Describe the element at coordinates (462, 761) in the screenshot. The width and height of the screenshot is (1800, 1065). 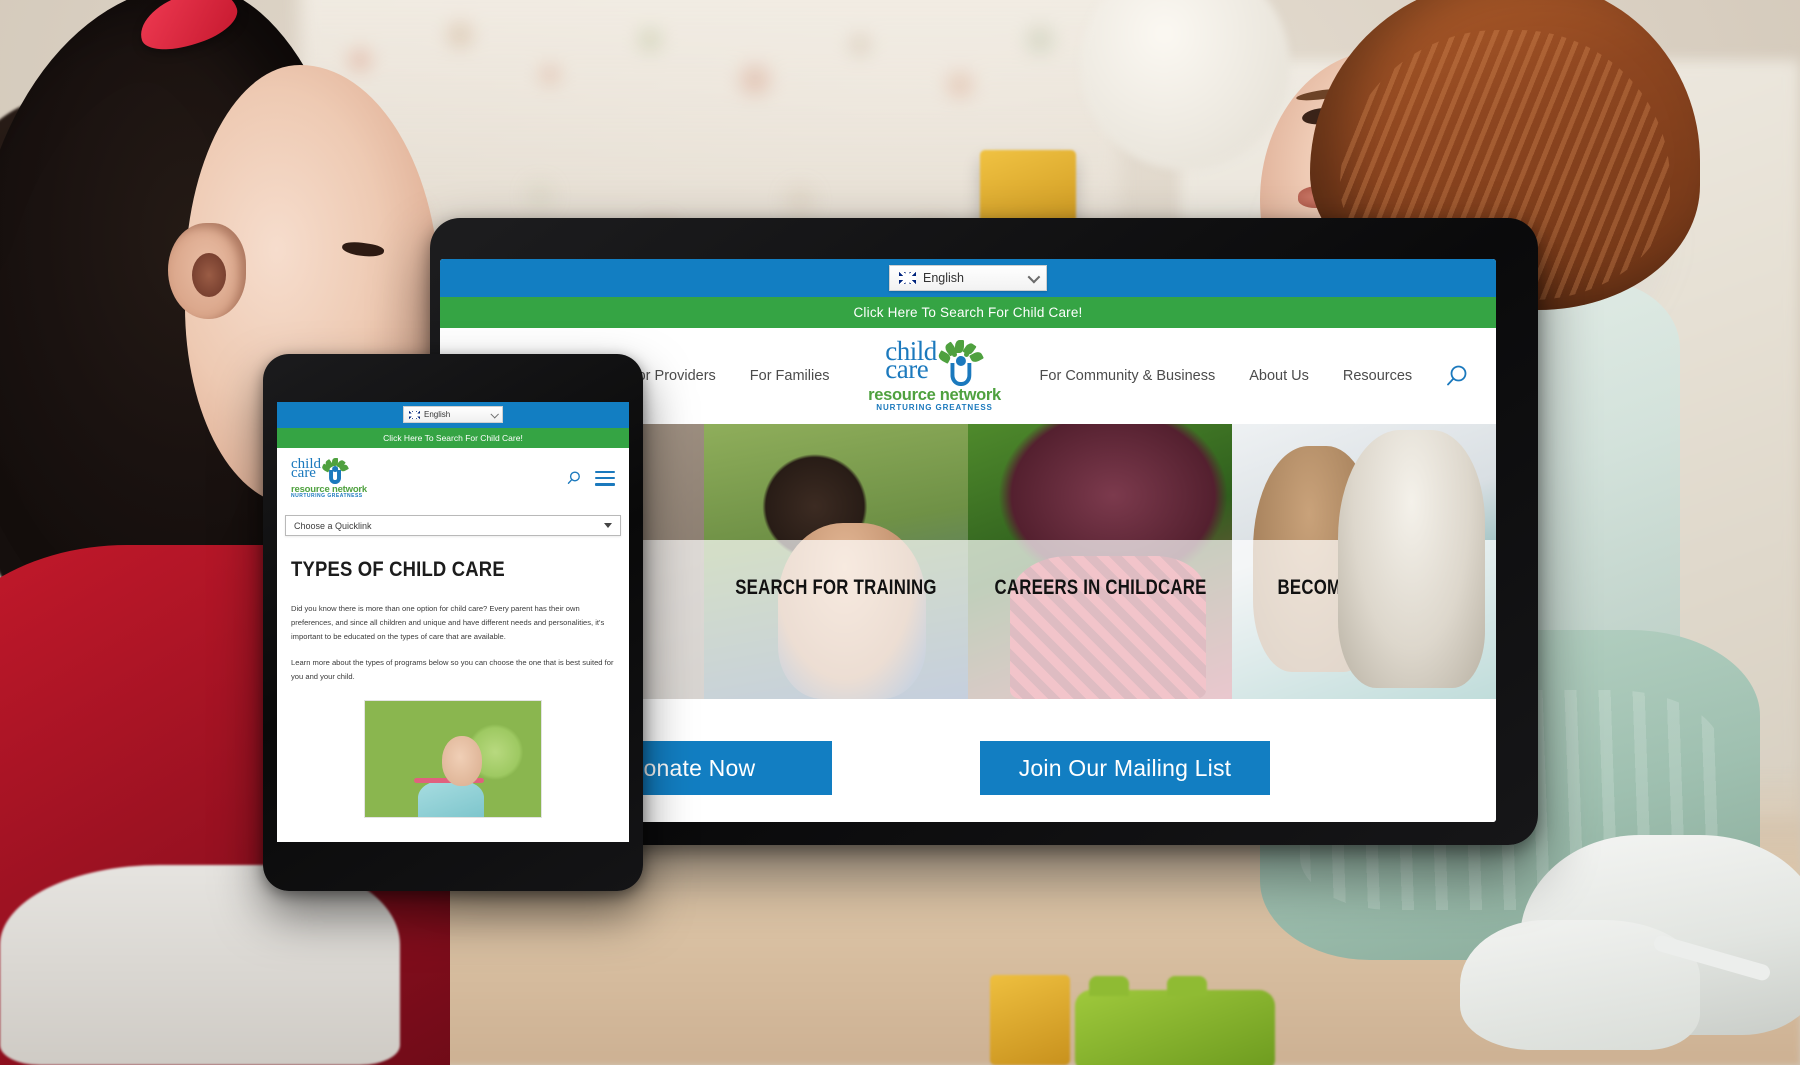
I see `image-child-face` at that location.